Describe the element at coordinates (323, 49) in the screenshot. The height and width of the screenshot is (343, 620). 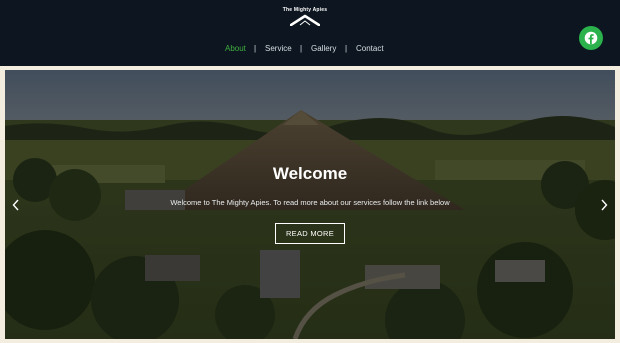
I see `nav-item-gallery: Gallery` at that location.